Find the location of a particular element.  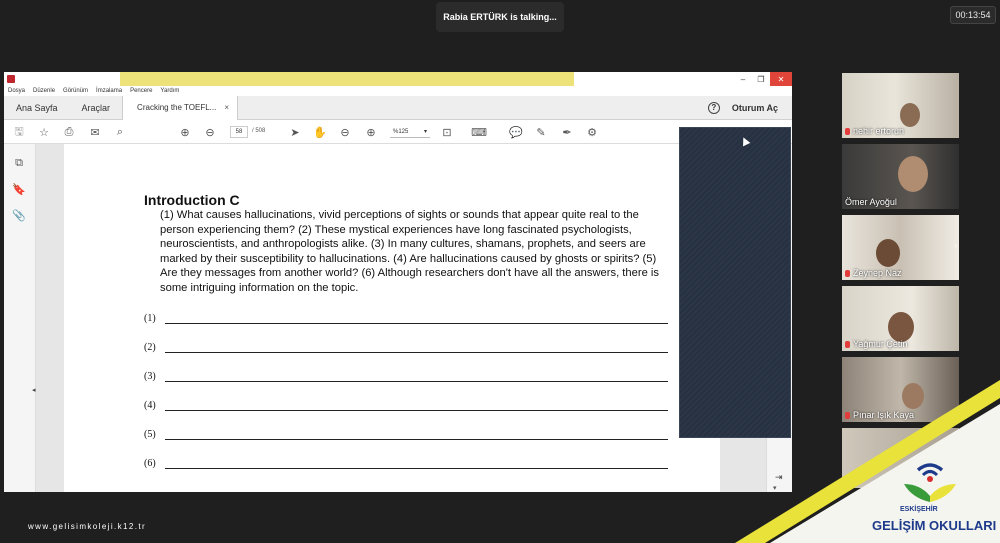

select-cursor-icon: ➤ is located at coordinates (295, 132).